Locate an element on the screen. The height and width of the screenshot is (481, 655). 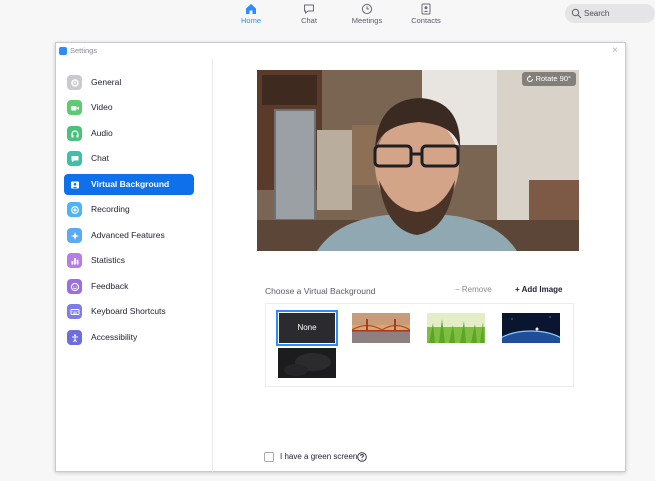
nav-home-tab: Home is located at coordinates (251, 14).